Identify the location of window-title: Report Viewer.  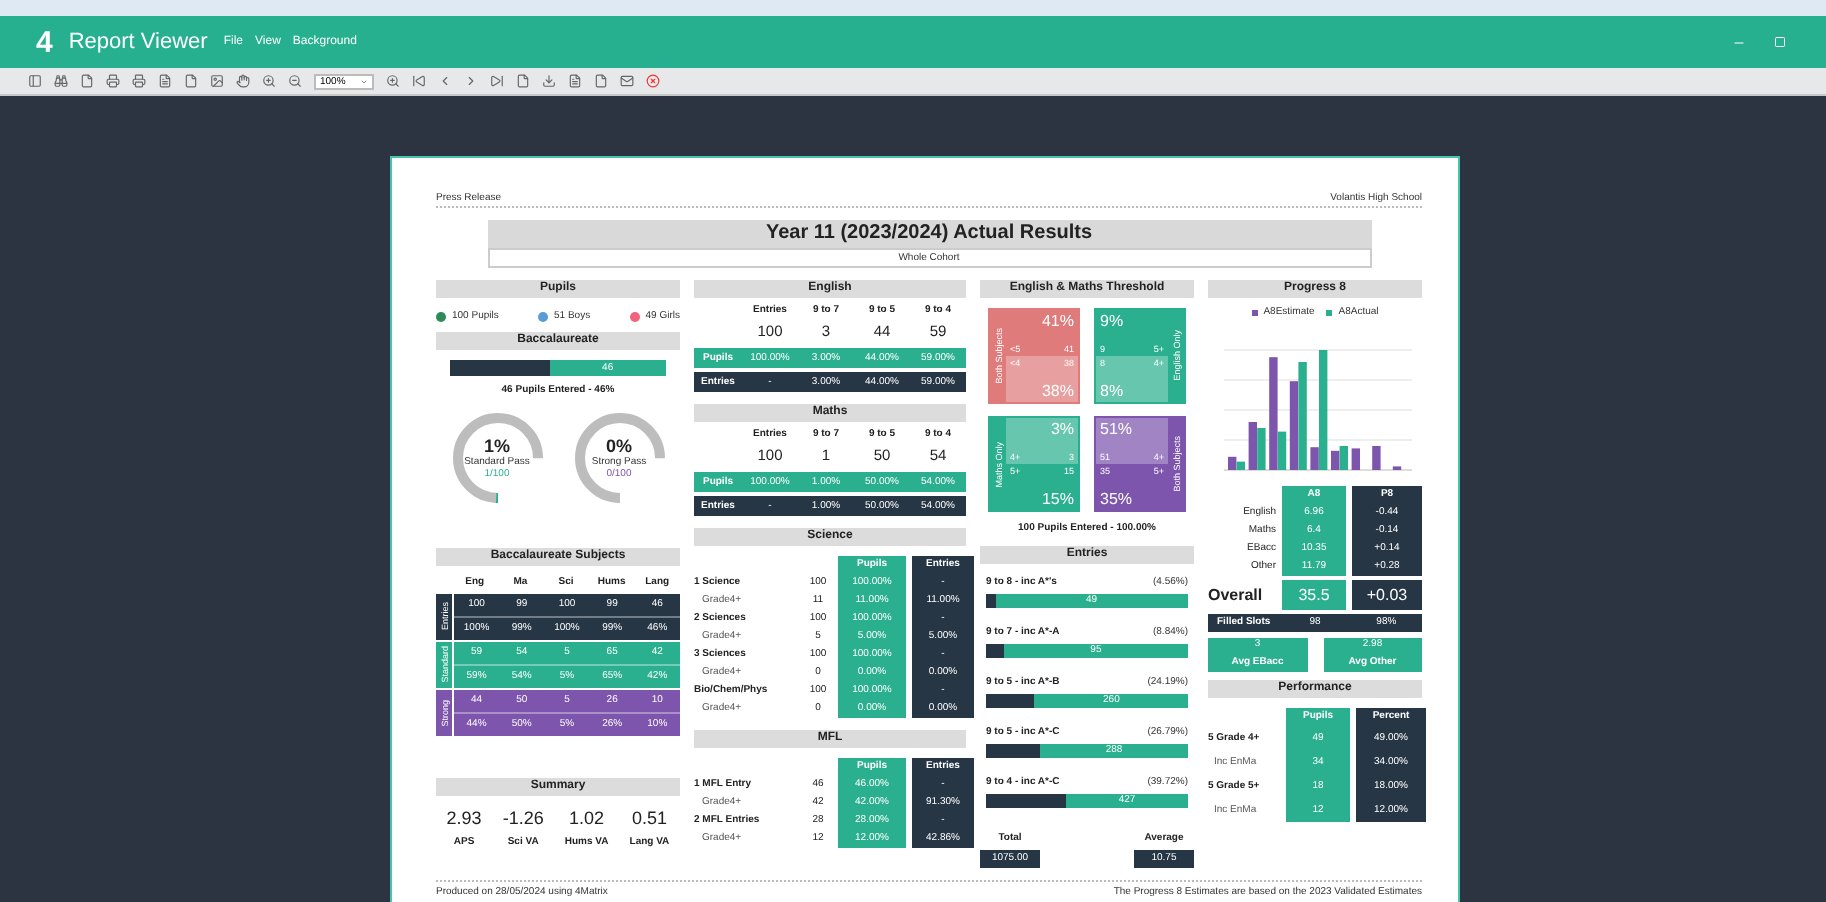
(138, 42).